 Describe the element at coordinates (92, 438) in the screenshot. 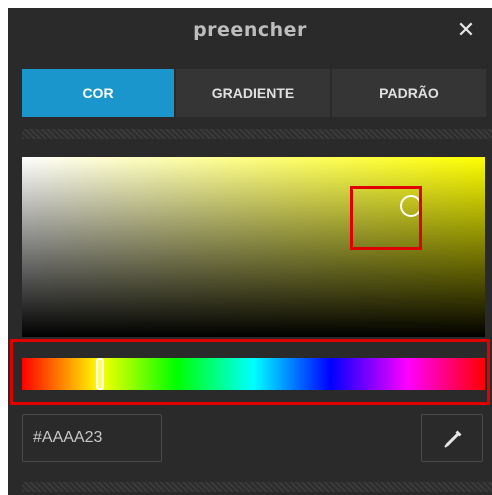

I see `hex-color-input` at that location.